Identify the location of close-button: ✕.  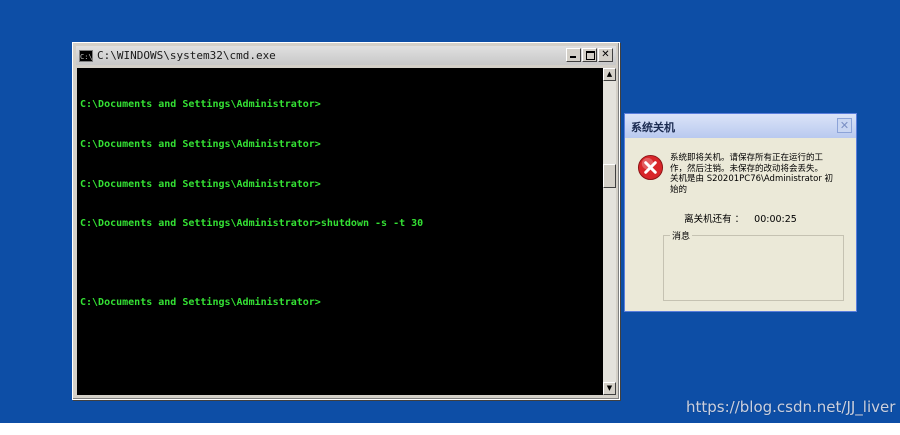
(605, 55).